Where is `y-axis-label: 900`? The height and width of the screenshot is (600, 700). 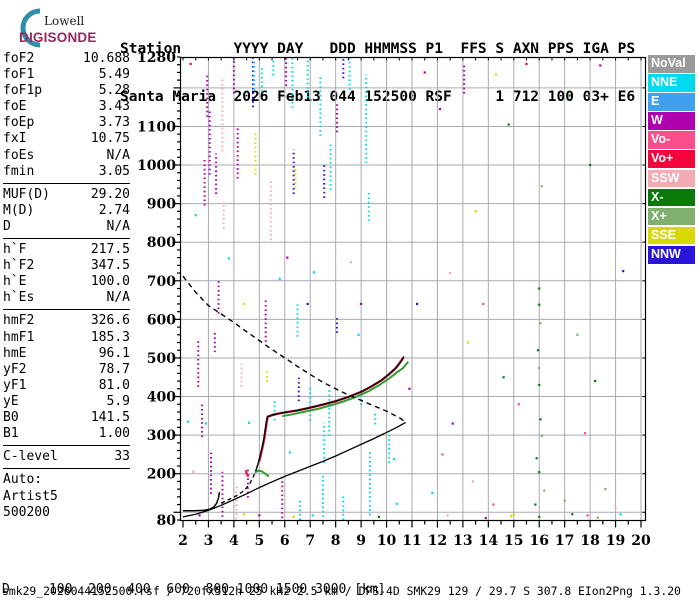
y-axis-label: 900 is located at coordinates (161, 205).